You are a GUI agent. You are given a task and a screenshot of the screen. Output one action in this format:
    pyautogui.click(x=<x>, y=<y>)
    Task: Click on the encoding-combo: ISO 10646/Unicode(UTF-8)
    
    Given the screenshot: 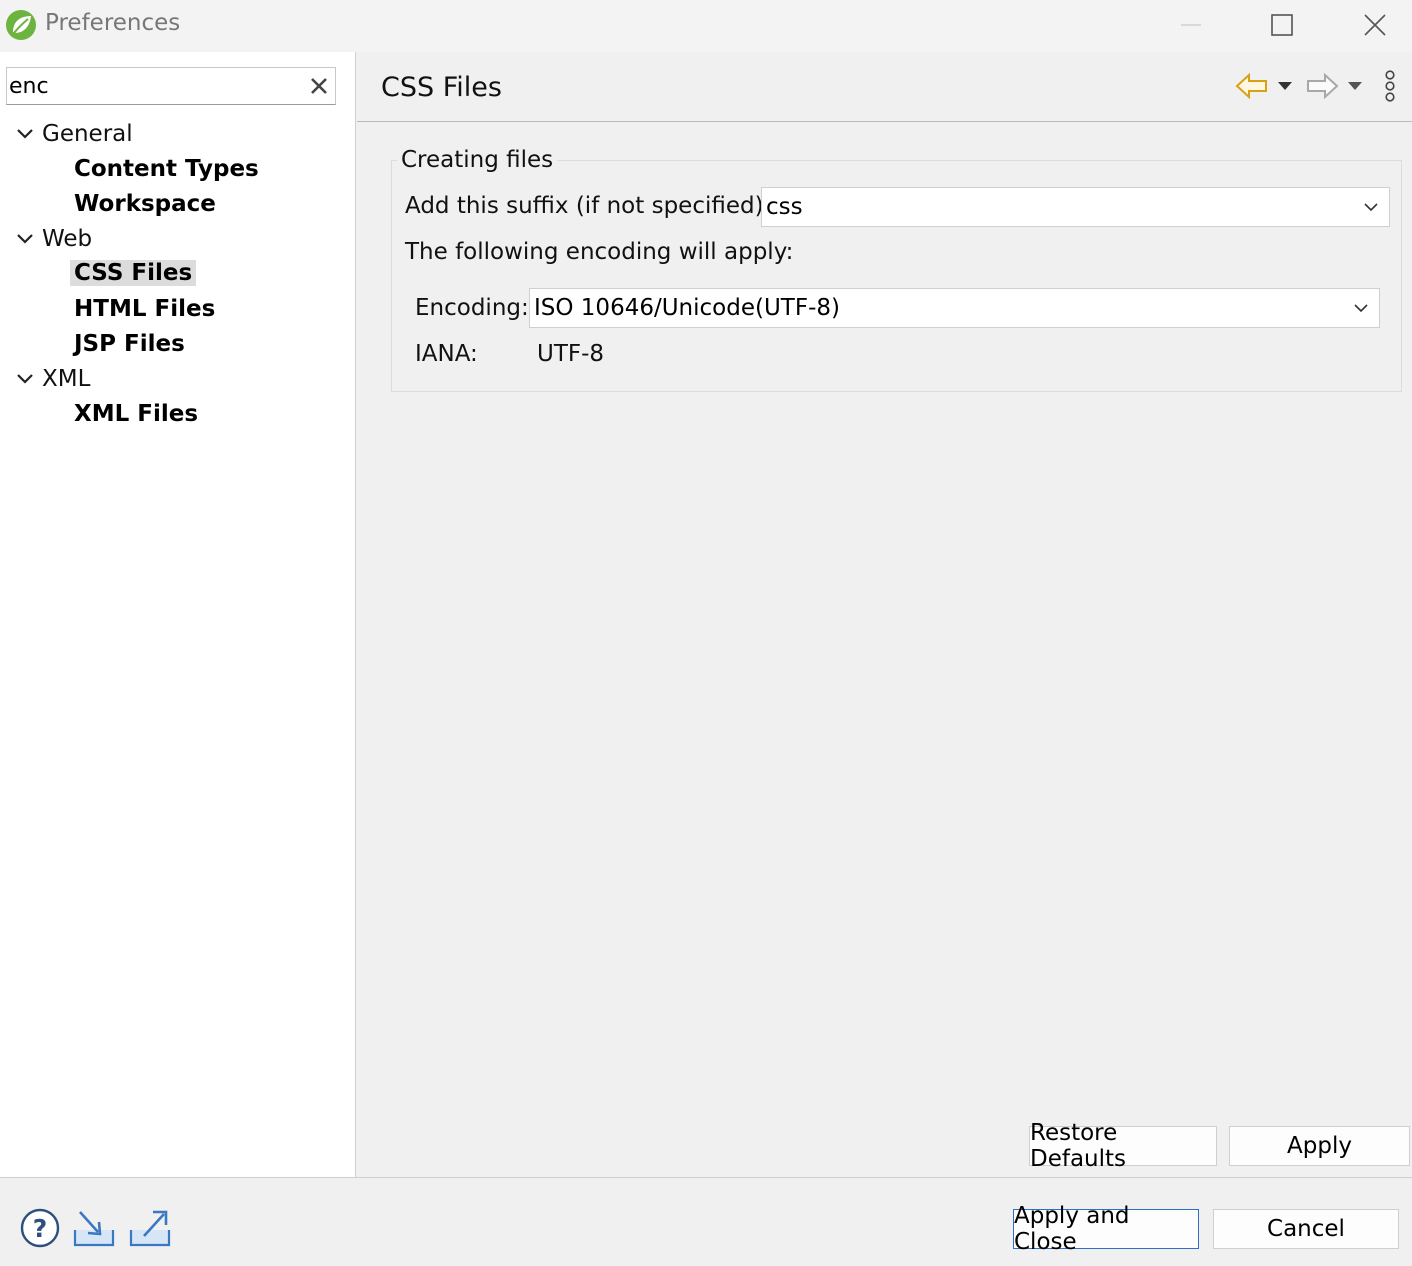 What is the action you would take?
    pyautogui.click(x=954, y=308)
    